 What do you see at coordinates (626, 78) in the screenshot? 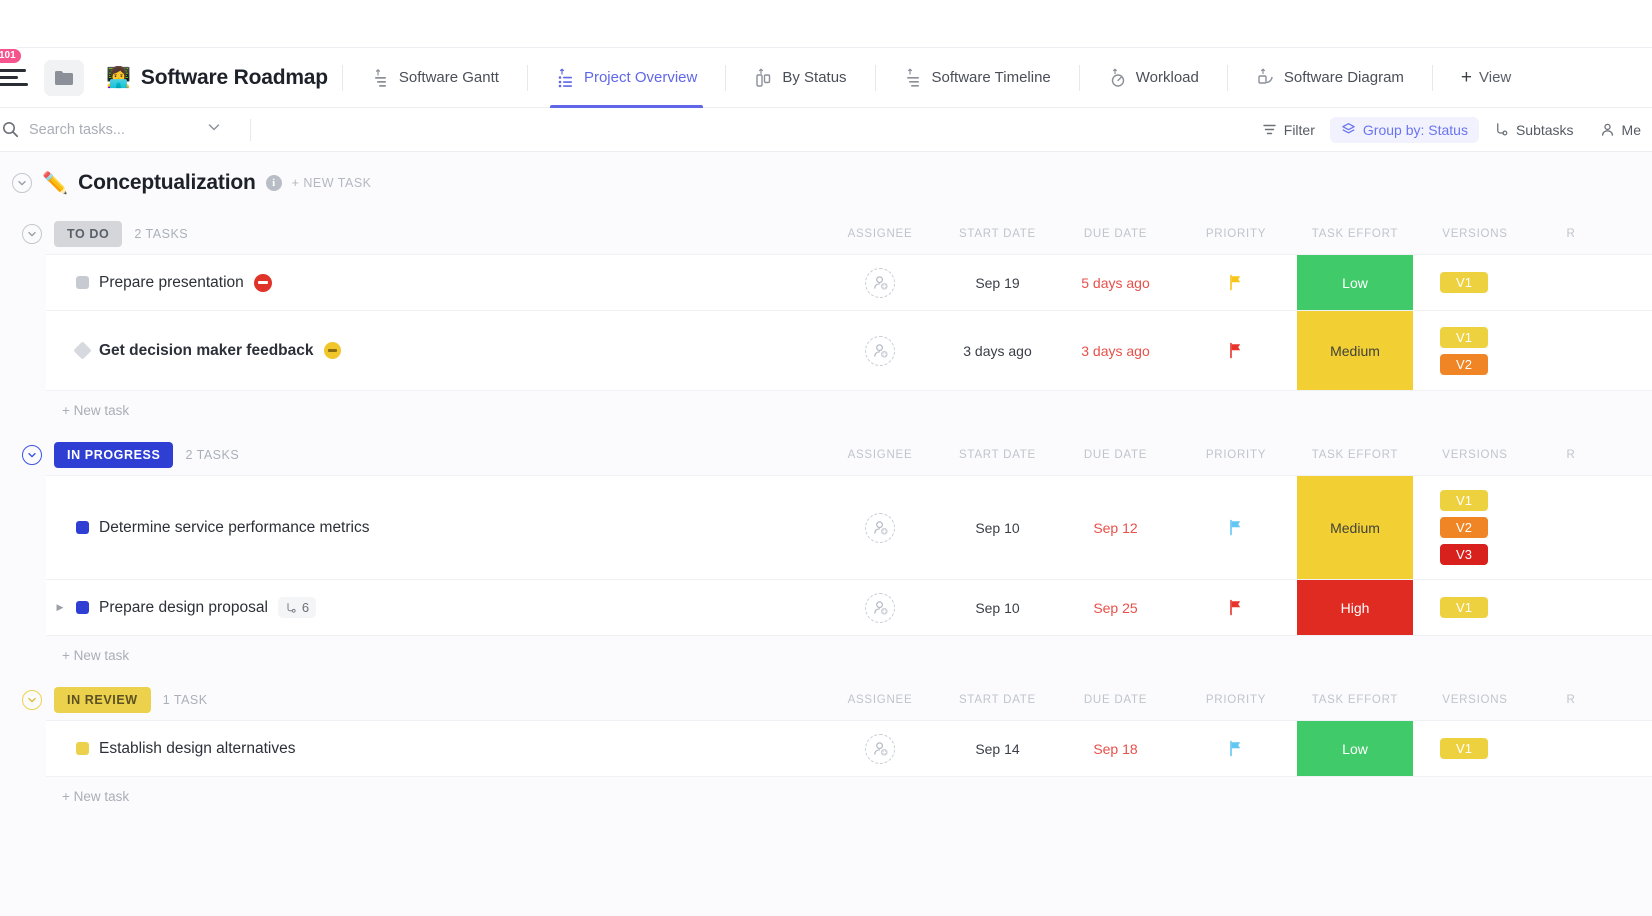
I see `tab-project-overview: Project Overview` at bounding box center [626, 78].